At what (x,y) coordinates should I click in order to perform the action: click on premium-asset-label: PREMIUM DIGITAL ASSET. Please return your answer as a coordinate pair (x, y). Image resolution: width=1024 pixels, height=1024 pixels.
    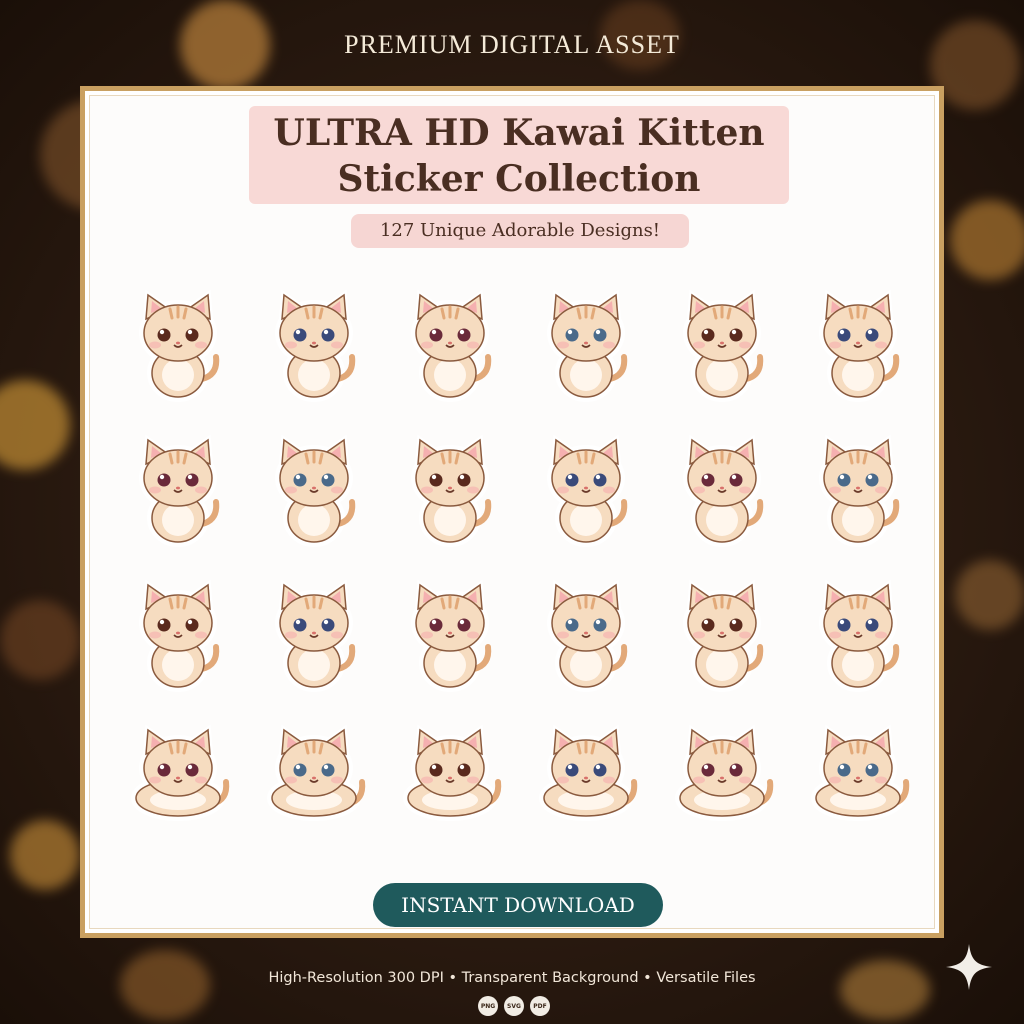
    Looking at the image, I should click on (512, 44).